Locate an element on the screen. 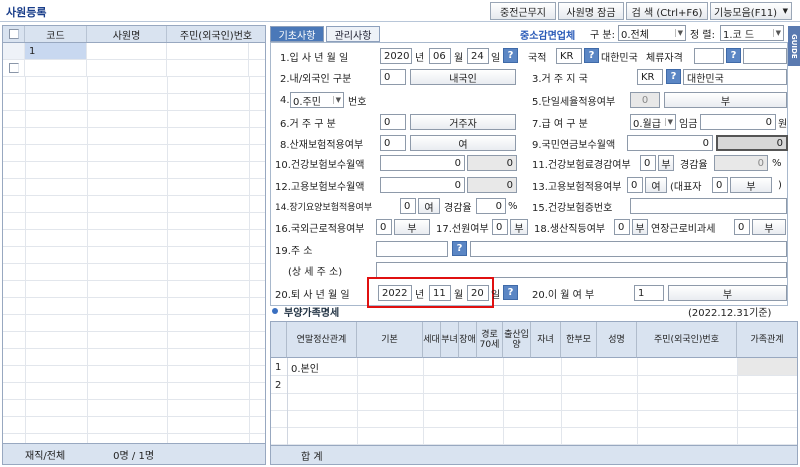  resign-day-input: 20 is located at coordinates (478, 293).